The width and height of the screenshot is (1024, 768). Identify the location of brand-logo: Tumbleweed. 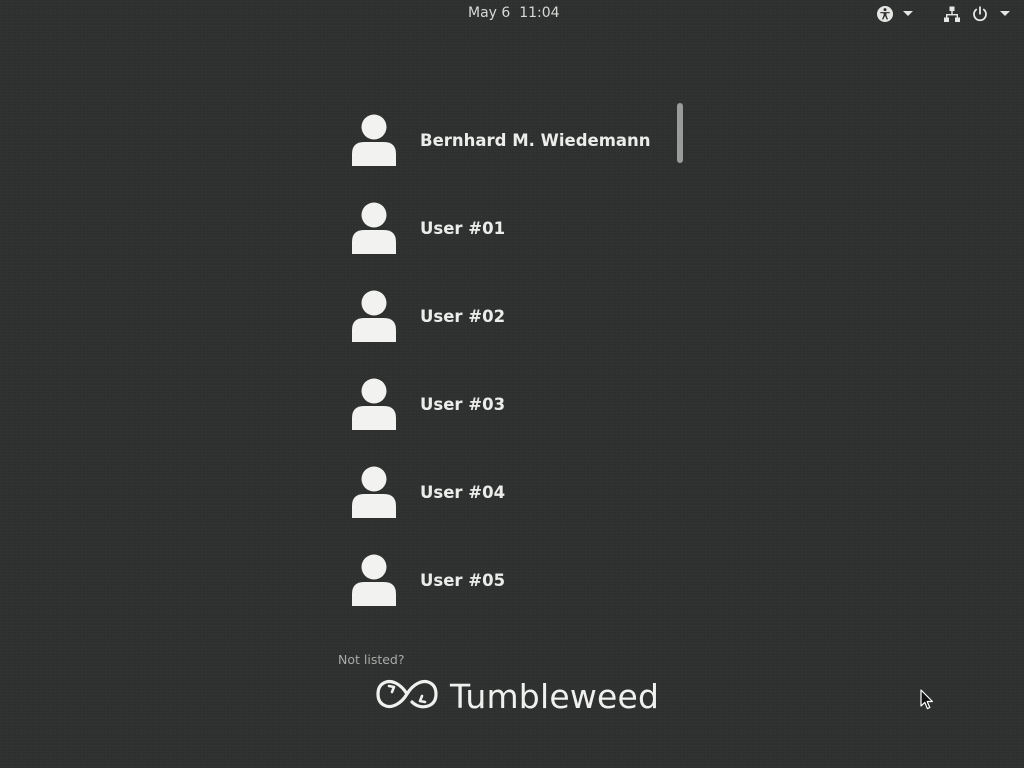
(517, 696).